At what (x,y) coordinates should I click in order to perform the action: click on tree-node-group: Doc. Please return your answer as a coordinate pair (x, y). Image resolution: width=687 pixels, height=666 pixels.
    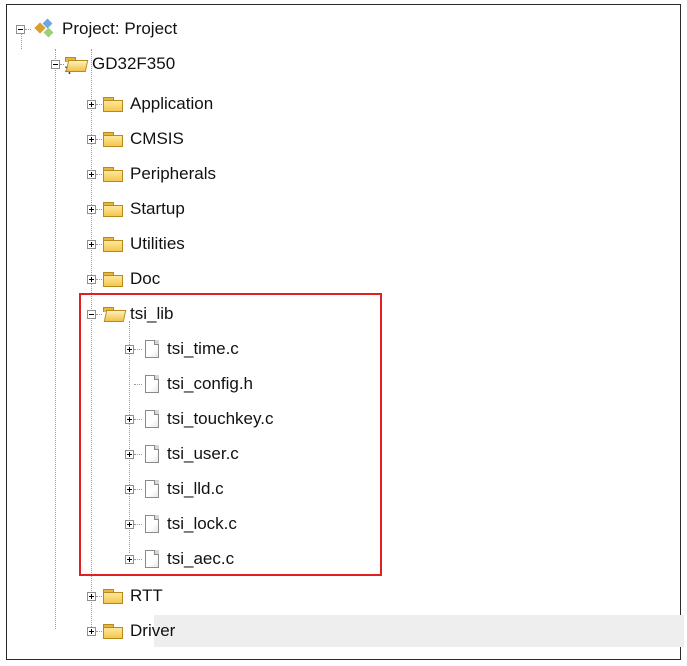
    Looking at the image, I should click on (123, 279).